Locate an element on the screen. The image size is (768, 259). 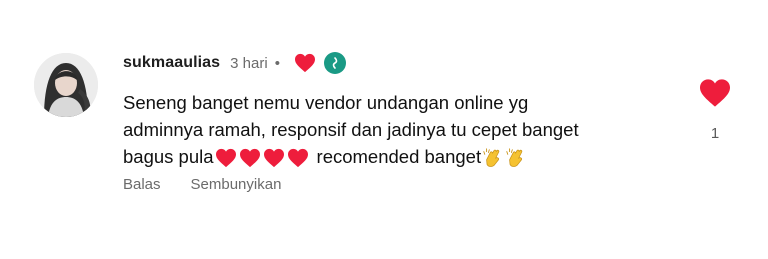
creator-heart-icon is located at coordinates (305, 63).